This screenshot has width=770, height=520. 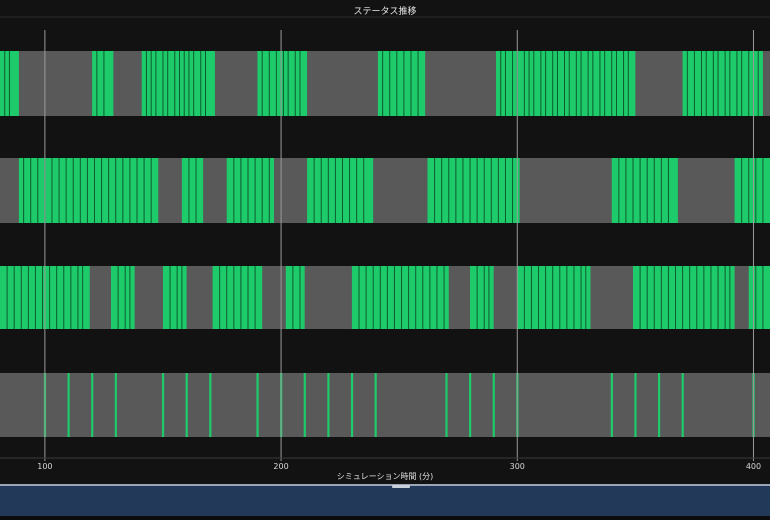 What do you see at coordinates (385, 500) in the screenshot?
I see `timeline-scrollbar` at bounding box center [385, 500].